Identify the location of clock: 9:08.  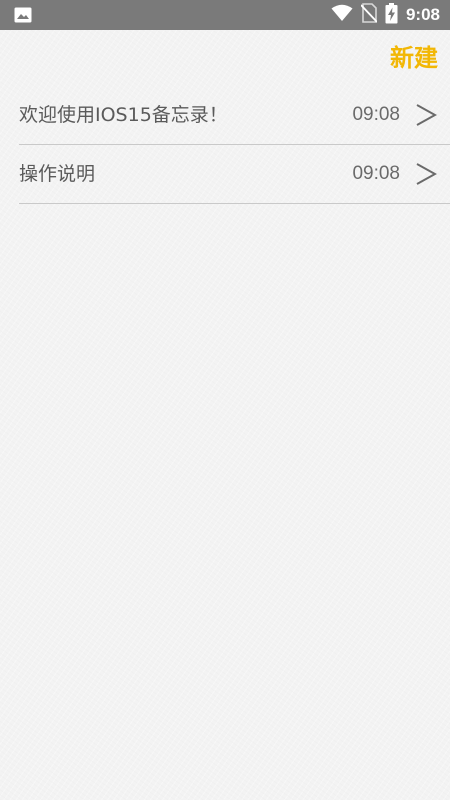
(422, 14).